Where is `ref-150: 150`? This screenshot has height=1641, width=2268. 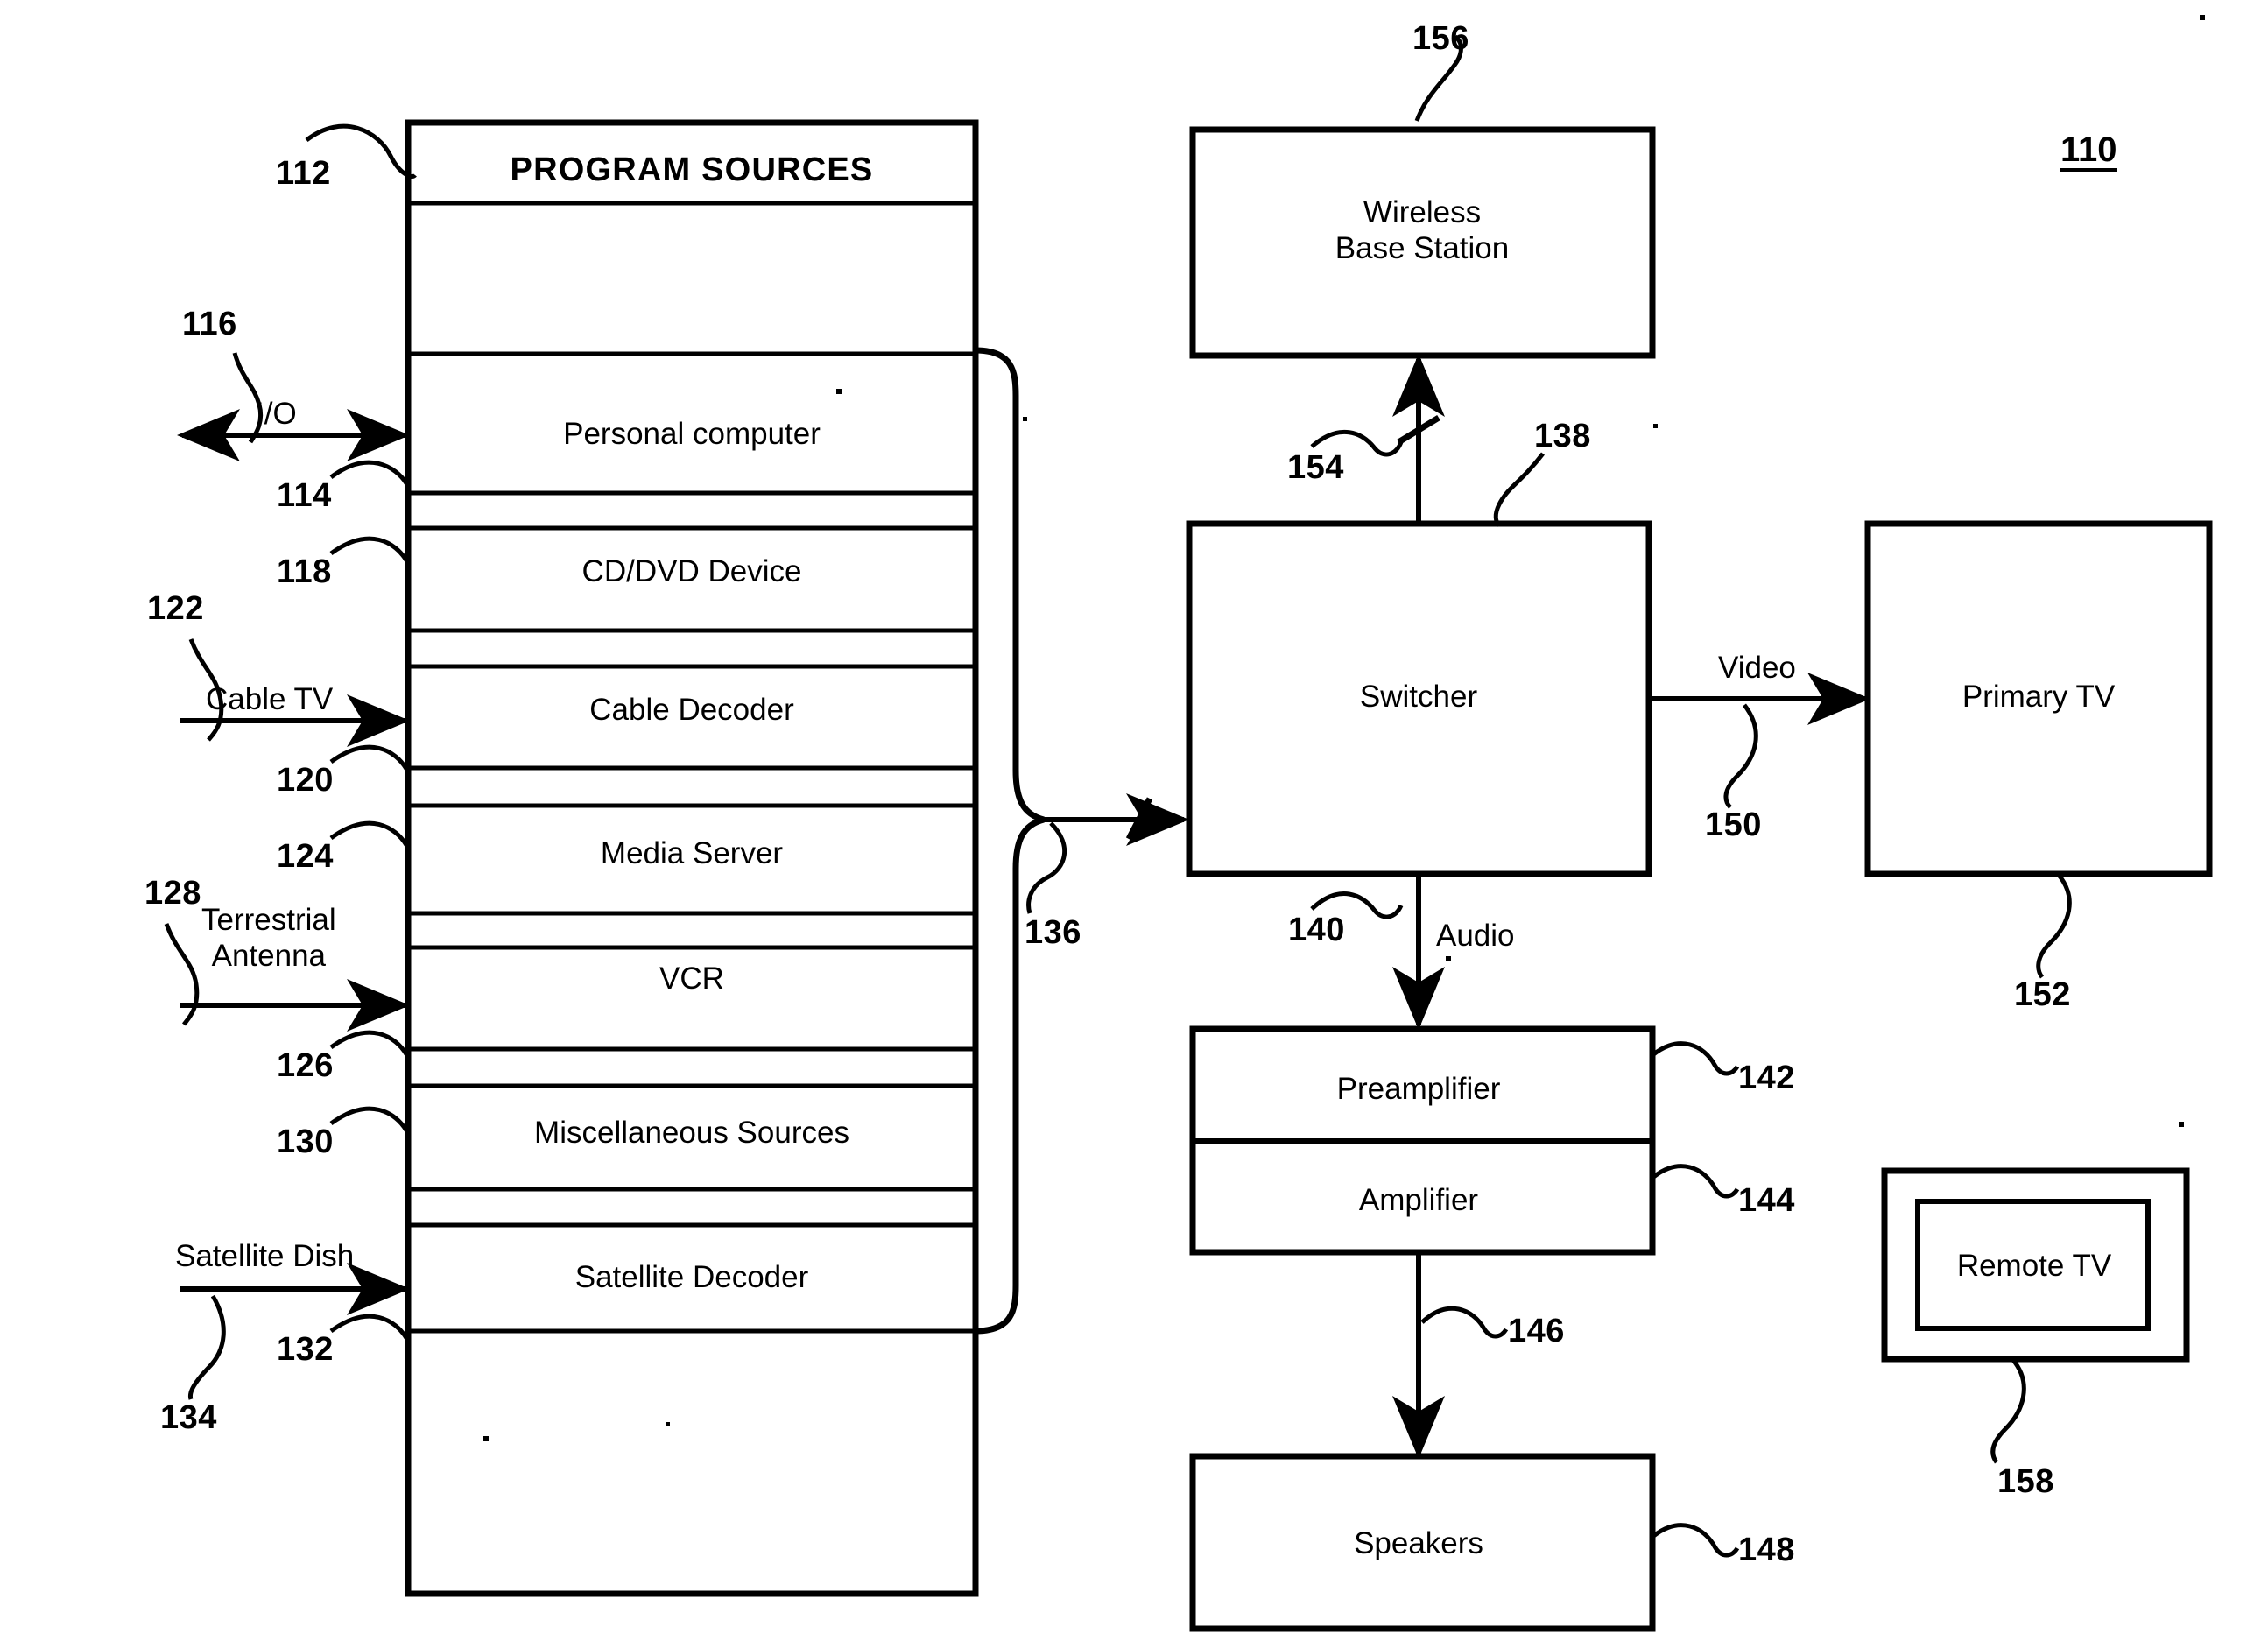
ref-150: 150 is located at coordinates (1733, 824).